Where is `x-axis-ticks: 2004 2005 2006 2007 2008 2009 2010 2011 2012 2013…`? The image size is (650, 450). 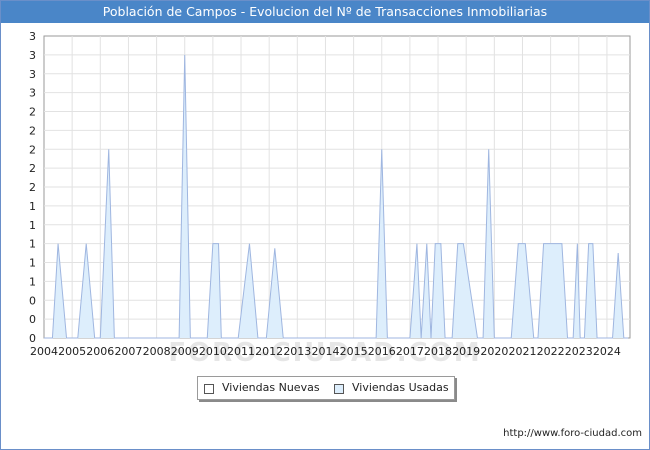
x-axis-ticks: 2004 2005 2006 2007 2008 2009 2010 2011 2012 2013… is located at coordinates (325, 351).